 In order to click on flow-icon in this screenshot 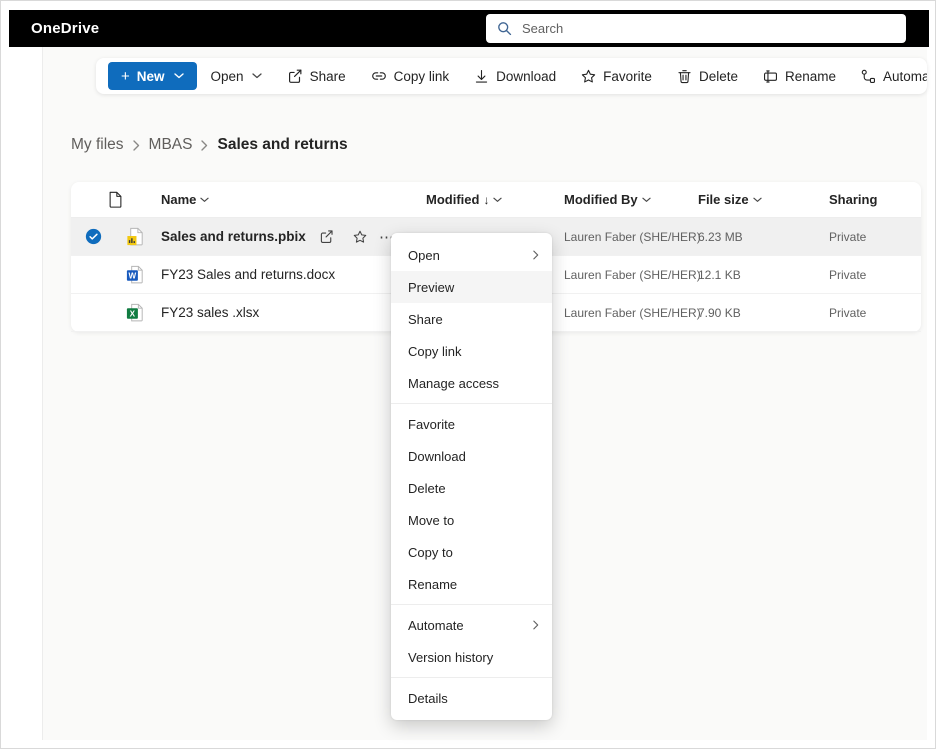, I will do `click(868, 76)`.